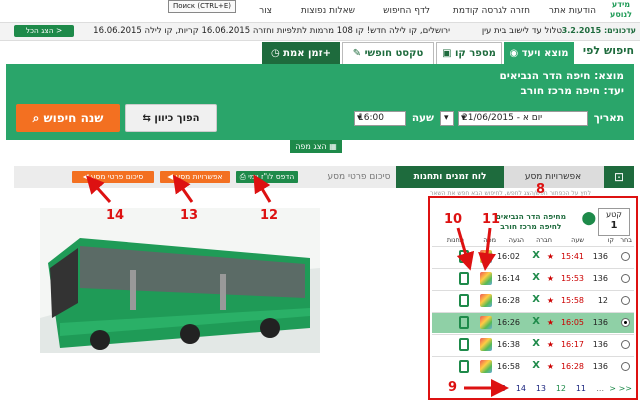 The width and height of the screenshot is (640, 405). Describe the element at coordinates (516, 240) in the screenshot. I see `header-arrival: הגעה` at that location.